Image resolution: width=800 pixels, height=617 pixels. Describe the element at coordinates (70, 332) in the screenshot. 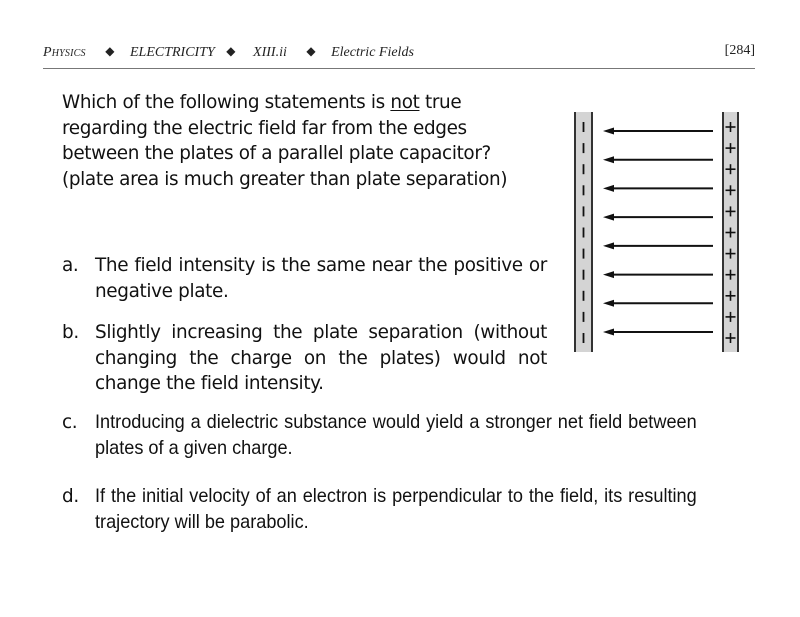

I see `option-letter: b.` at that location.